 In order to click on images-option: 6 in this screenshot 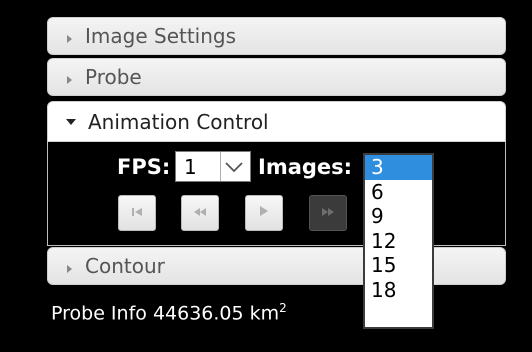, I will do `click(398, 192)`.